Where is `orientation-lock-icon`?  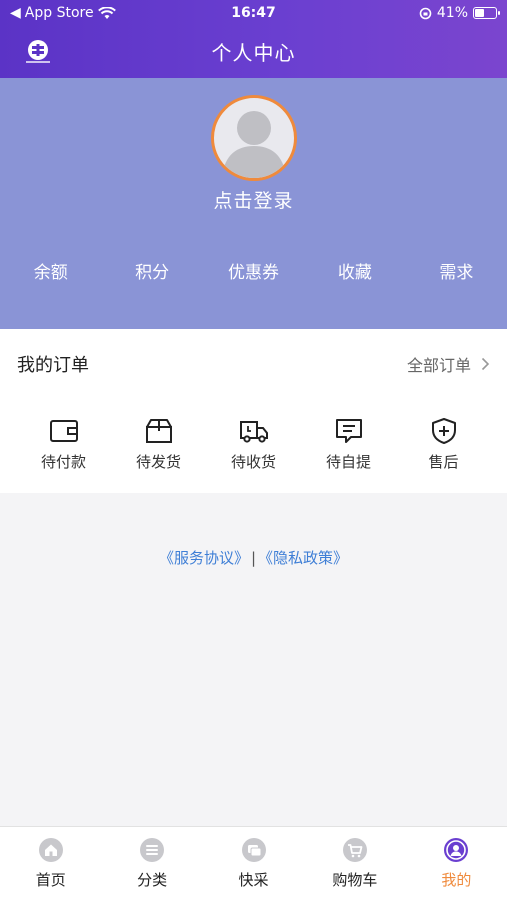
orientation-lock-icon is located at coordinates (425, 13).